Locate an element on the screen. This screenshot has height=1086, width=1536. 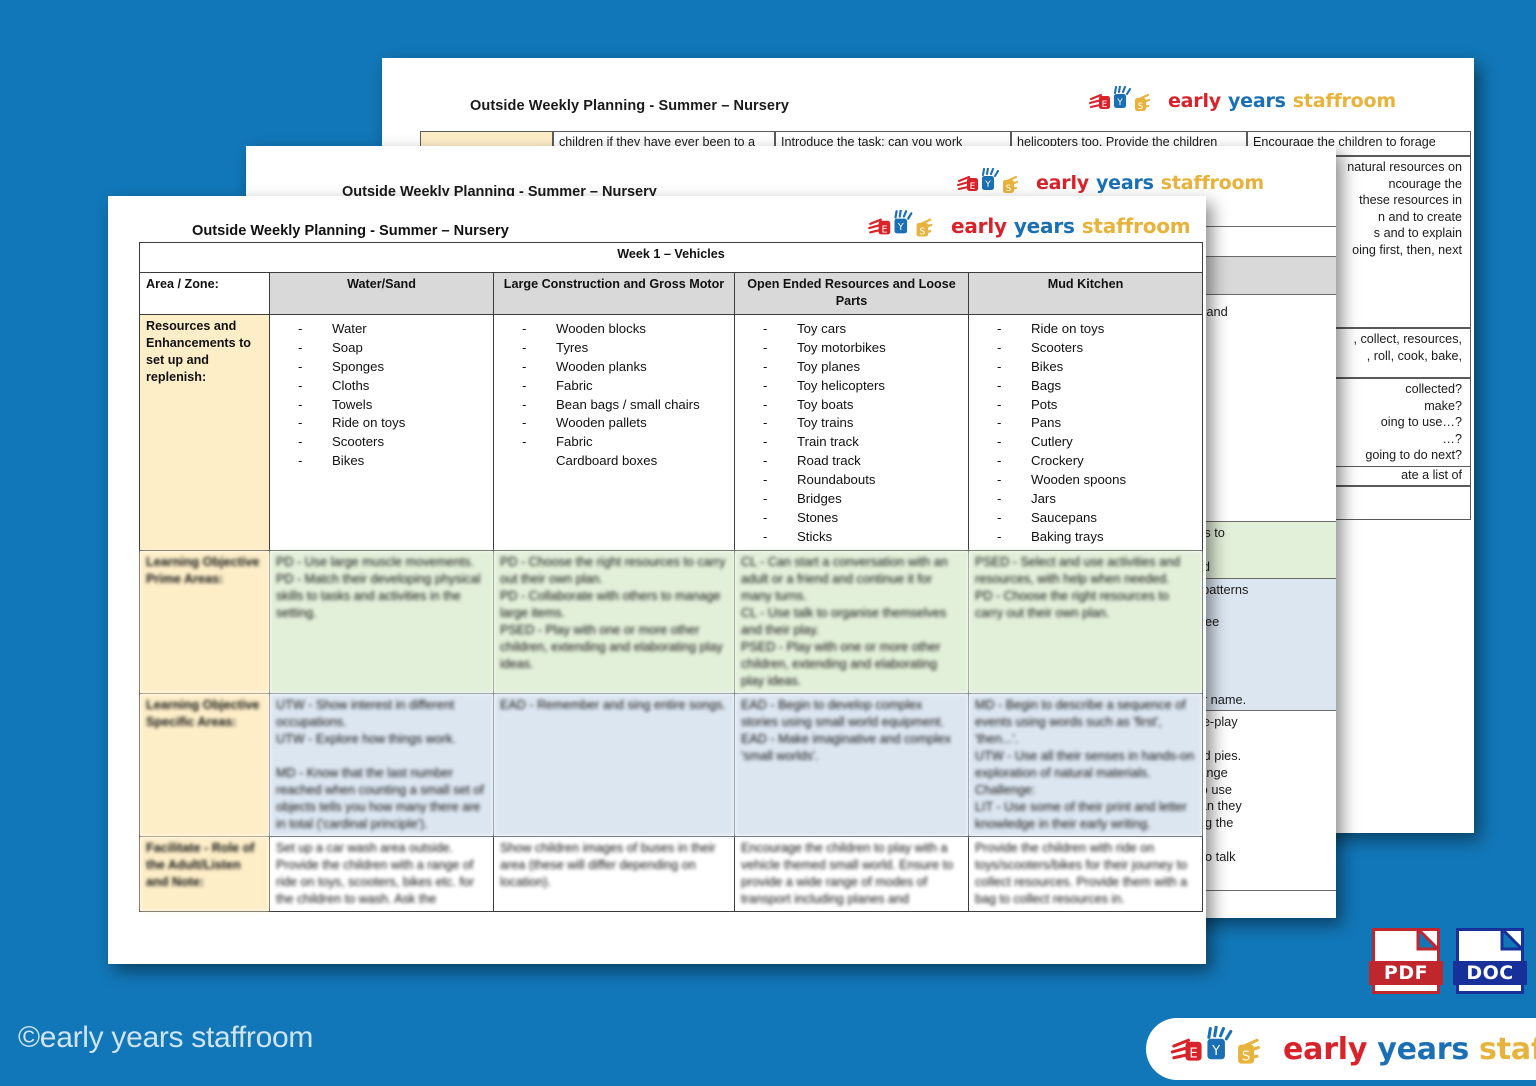
list-item: Wooden spoons is located at coordinates (1096, 480).